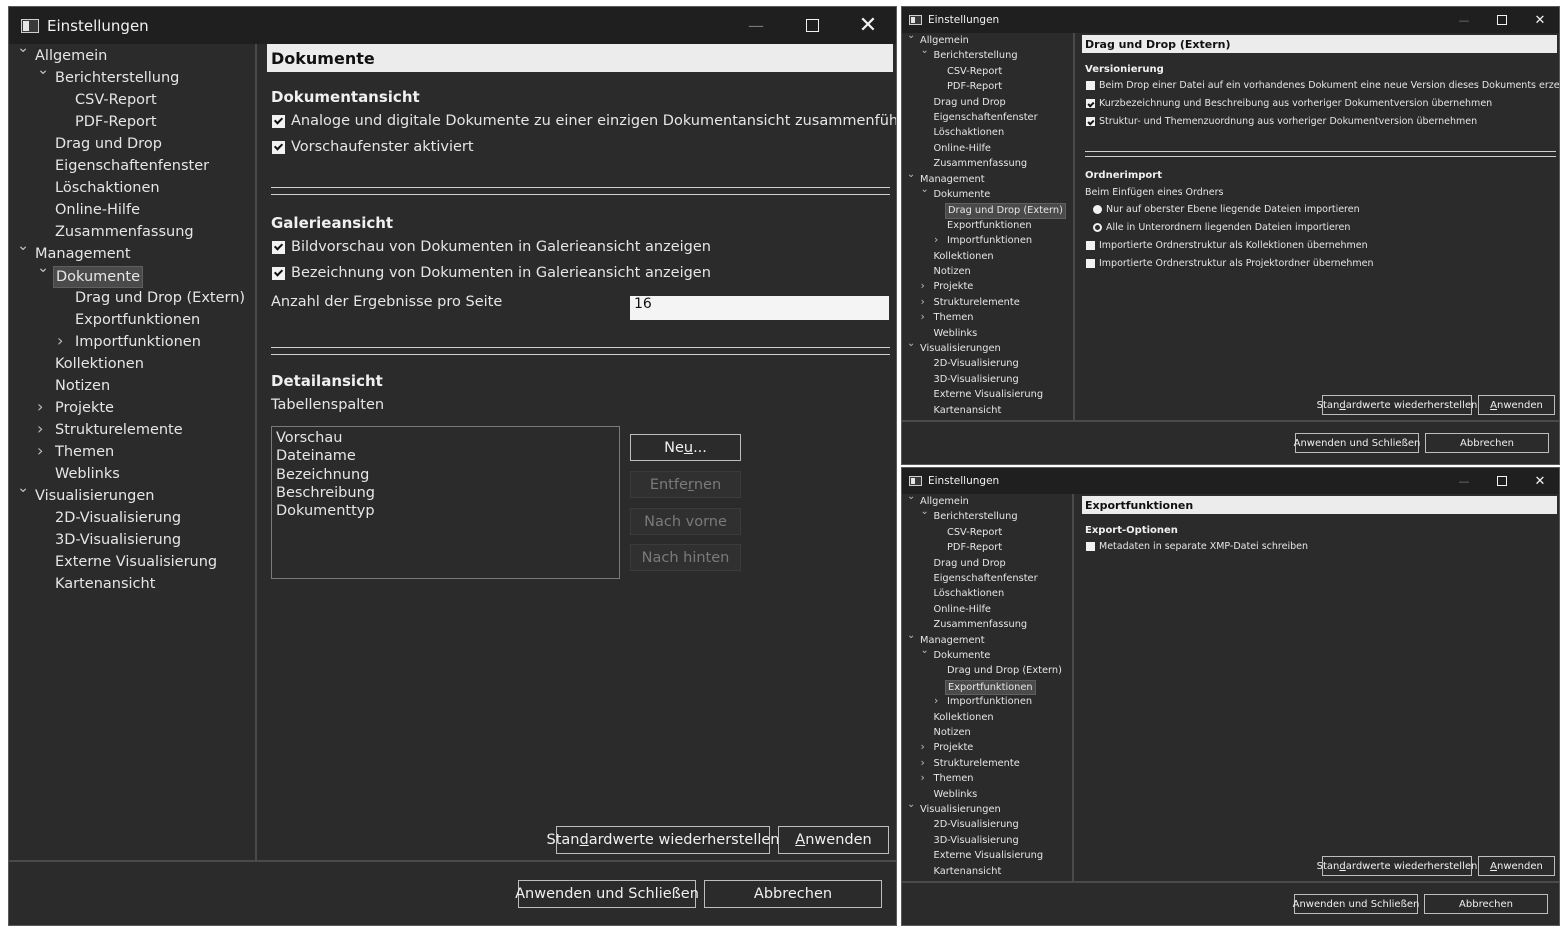  What do you see at coordinates (278, 121) in the screenshot?
I see `merge-documents-checkbox` at bounding box center [278, 121].